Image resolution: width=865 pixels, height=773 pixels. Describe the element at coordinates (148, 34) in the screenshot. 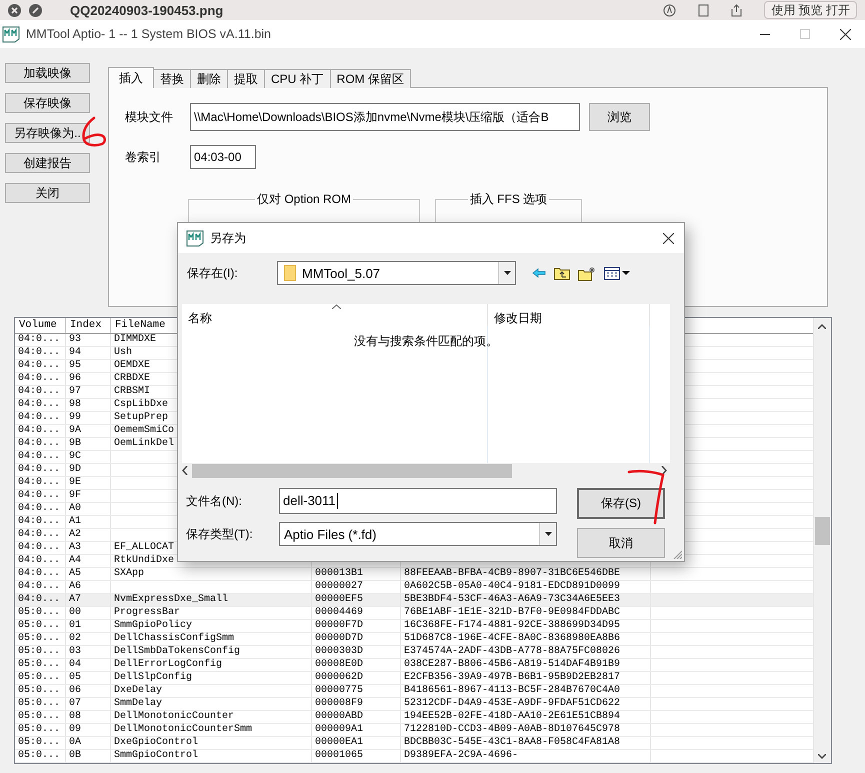

I see `window-title: MMTool Aptio- 1 -- 1 System BIOS vA.11.bin` at that location.